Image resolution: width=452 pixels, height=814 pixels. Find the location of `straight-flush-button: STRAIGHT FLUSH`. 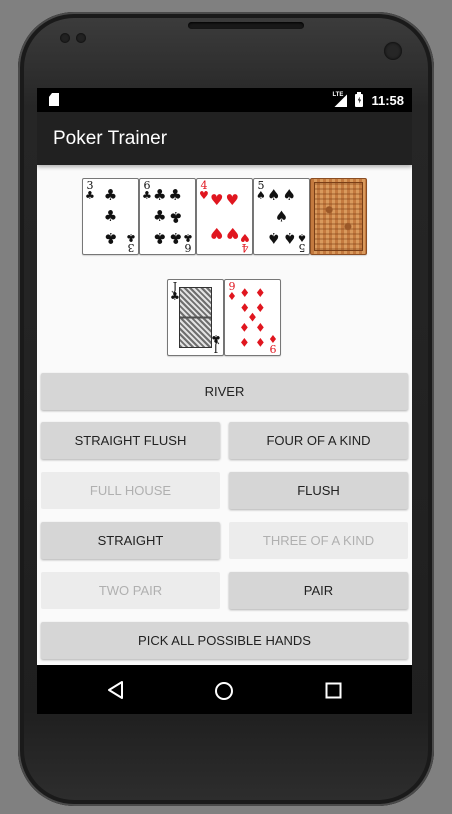

straight-flush-button: STRAIGHT FLUSH is located at coordinates (130, 440).